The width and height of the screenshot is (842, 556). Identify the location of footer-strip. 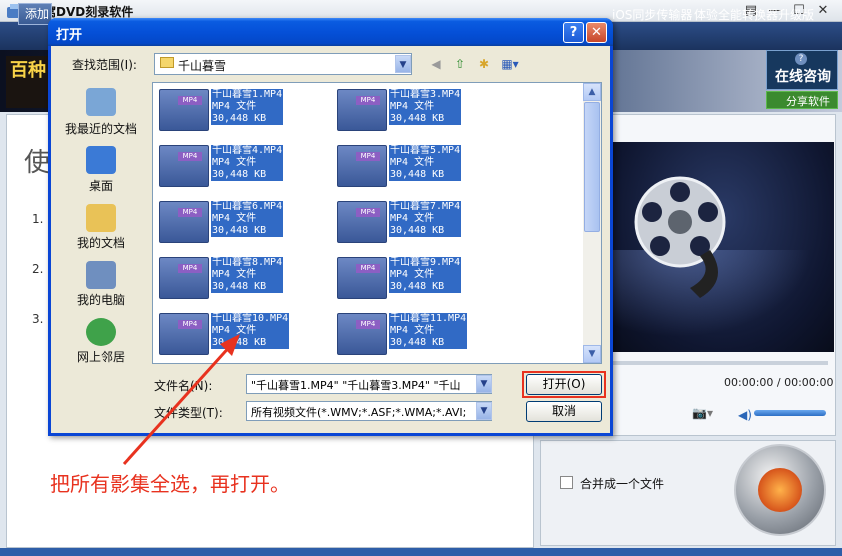
(421, 552).